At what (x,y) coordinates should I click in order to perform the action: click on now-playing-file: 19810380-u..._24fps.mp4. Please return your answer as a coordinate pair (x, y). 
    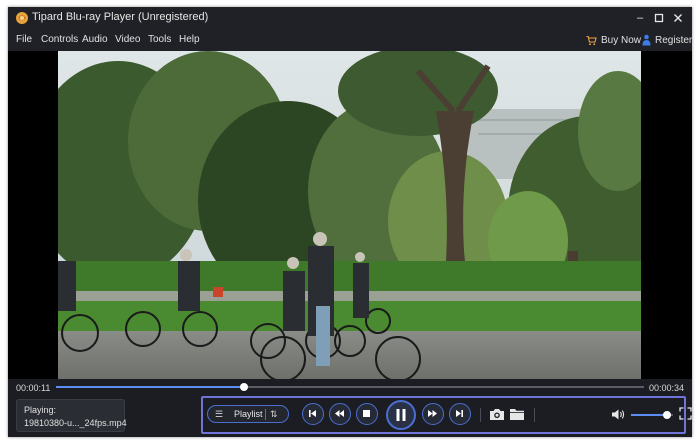
    Looking at the image, I should click on (75, 423).